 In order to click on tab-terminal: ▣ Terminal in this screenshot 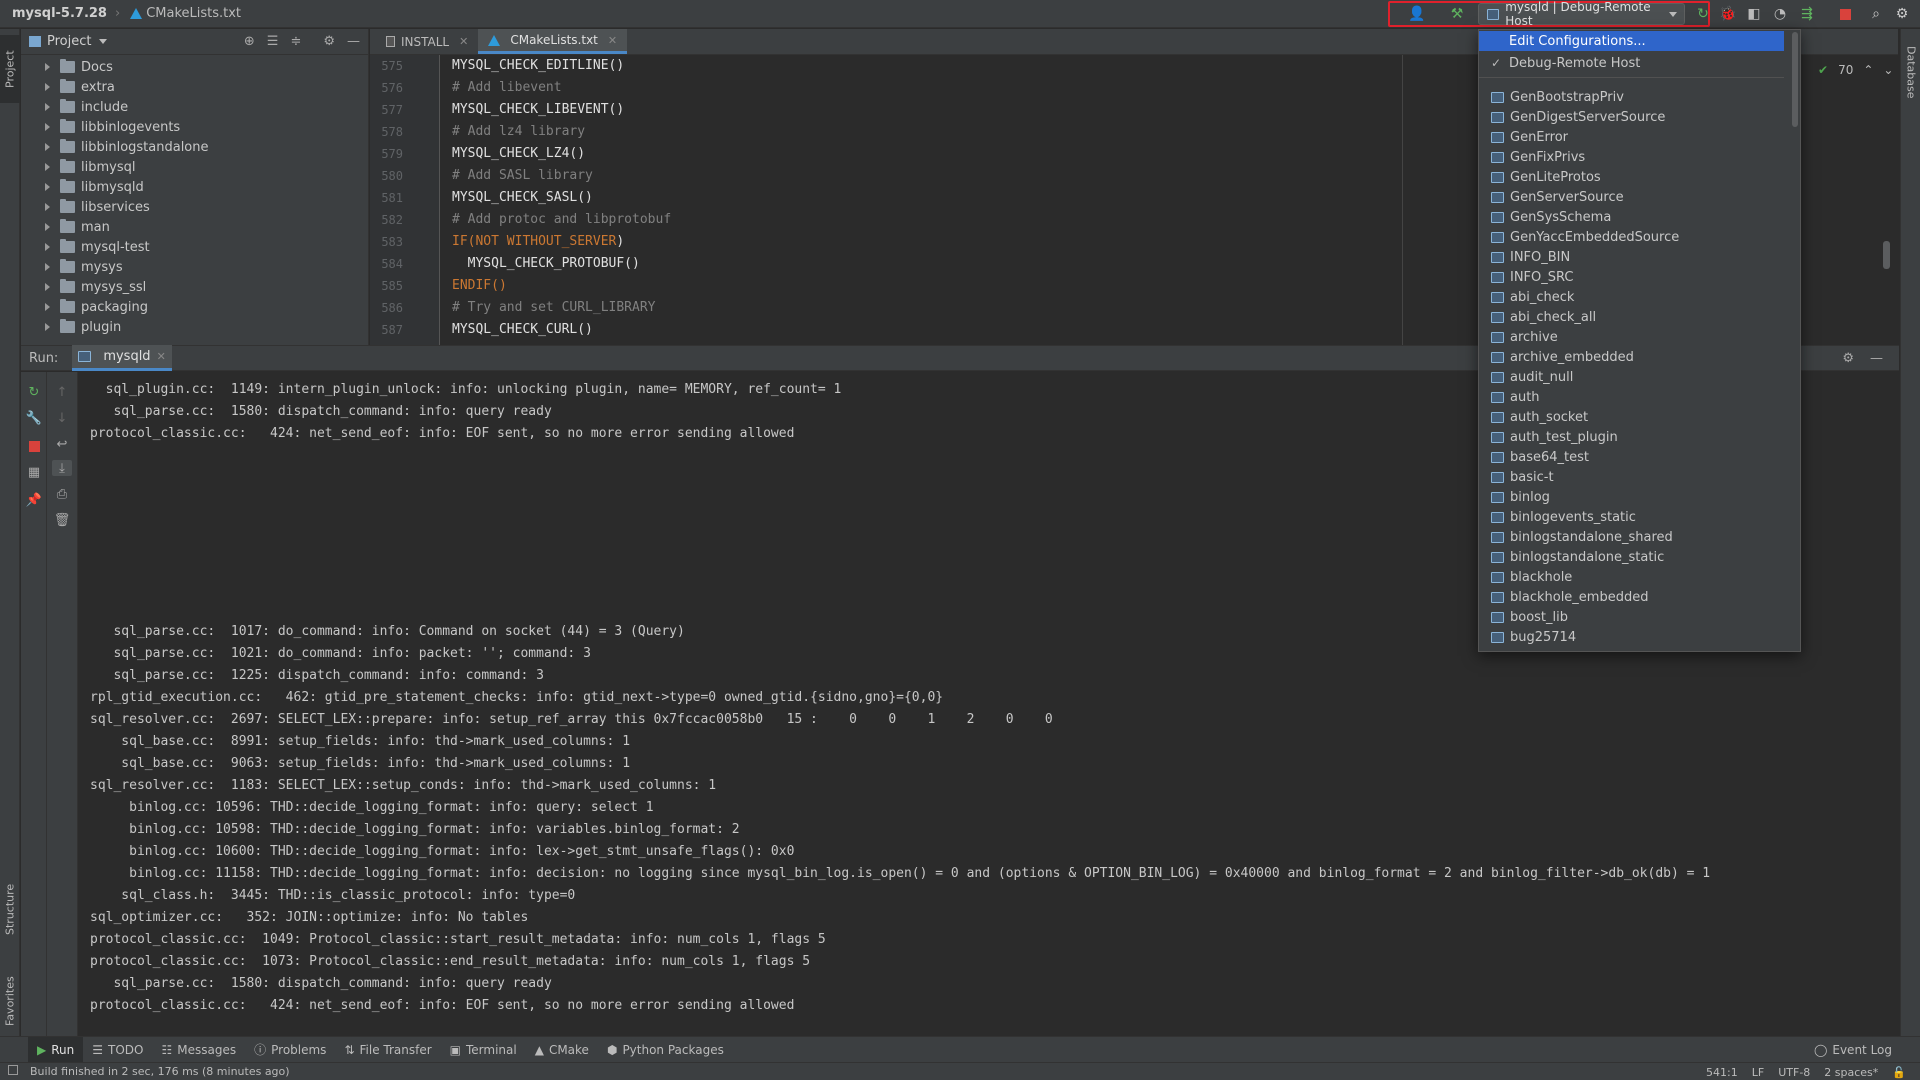, I will do `click(483, 1050)`.